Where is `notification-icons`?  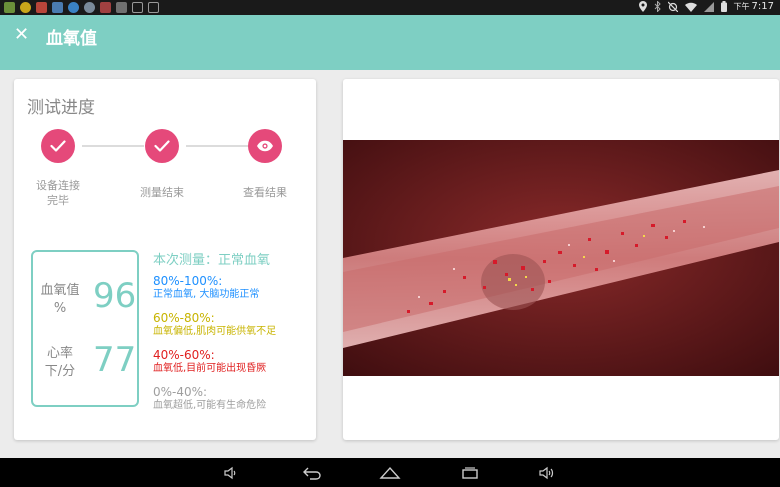
notification-icons is located at coordinates (81, 7).